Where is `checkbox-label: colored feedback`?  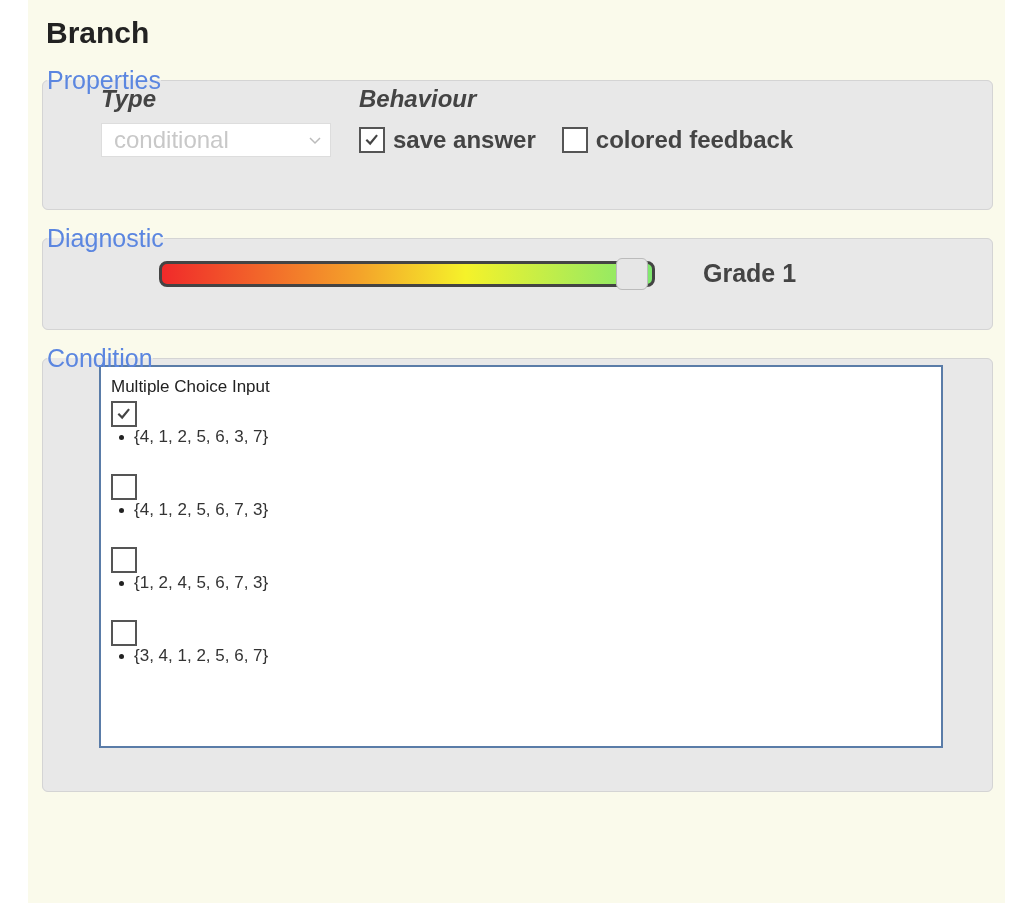 checkbox-label: colored feedback is located at coordinates (694, 140).